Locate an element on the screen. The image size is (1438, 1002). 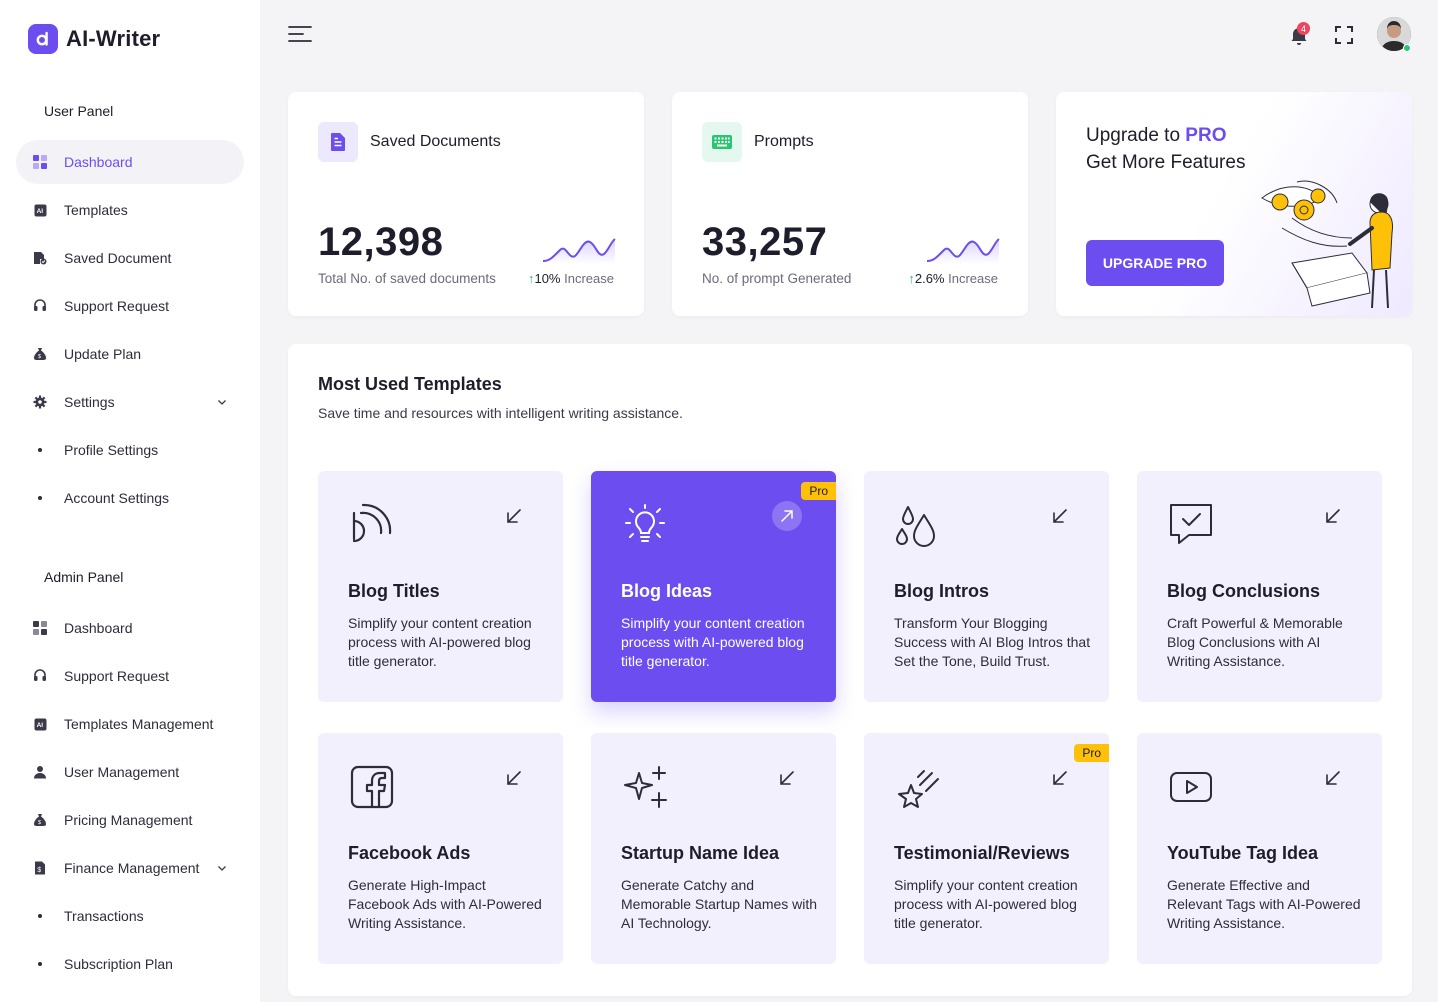
sidebar-item-subscription-plan: Subscription Plan is located at coordinates (130, 964).